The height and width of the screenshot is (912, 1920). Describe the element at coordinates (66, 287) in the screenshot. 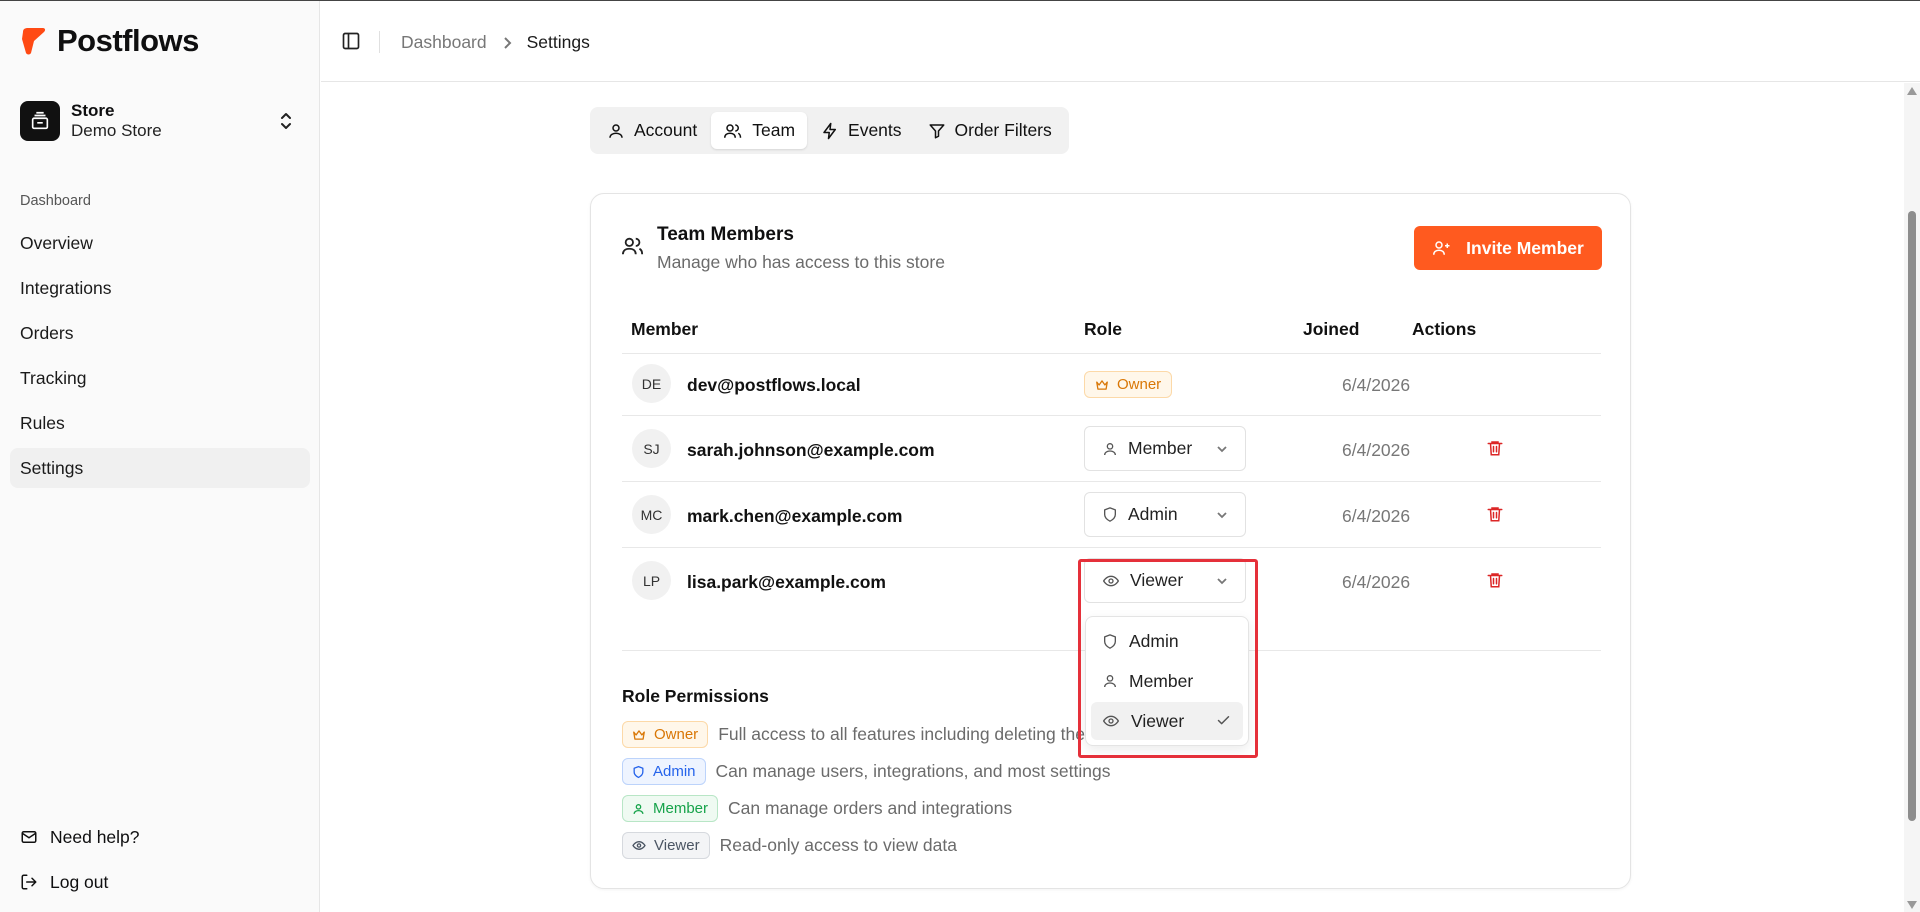

I see `sidebar-item-label: Integrations` at that location.